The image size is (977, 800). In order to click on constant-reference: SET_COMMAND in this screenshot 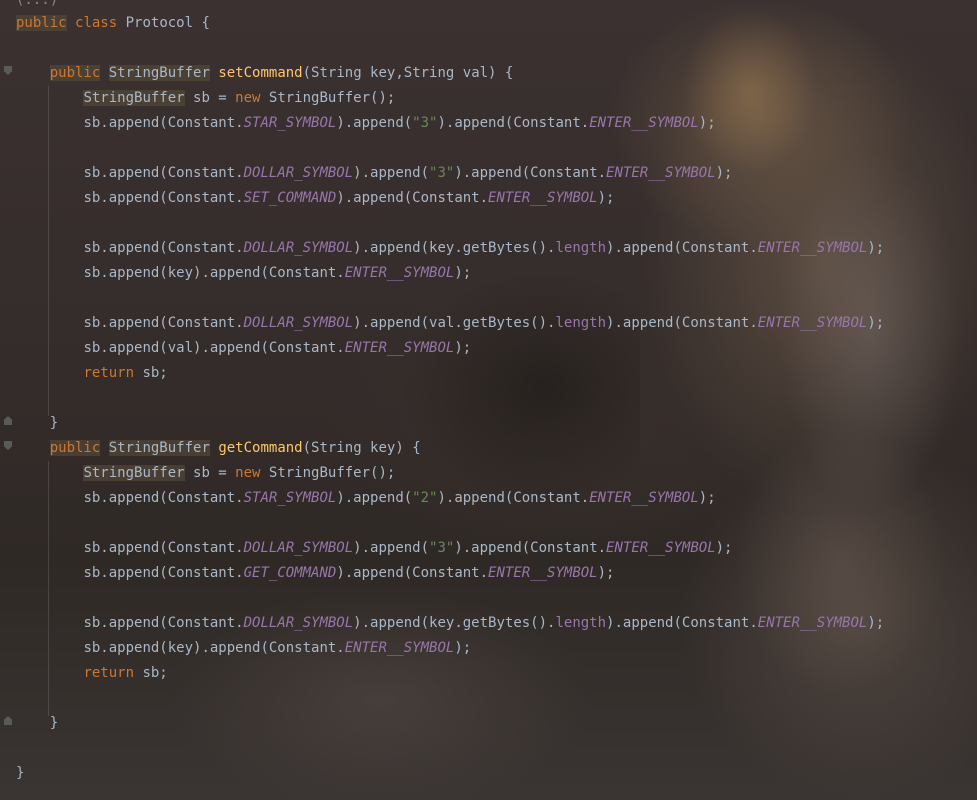, I will do `click(290, 198)`.